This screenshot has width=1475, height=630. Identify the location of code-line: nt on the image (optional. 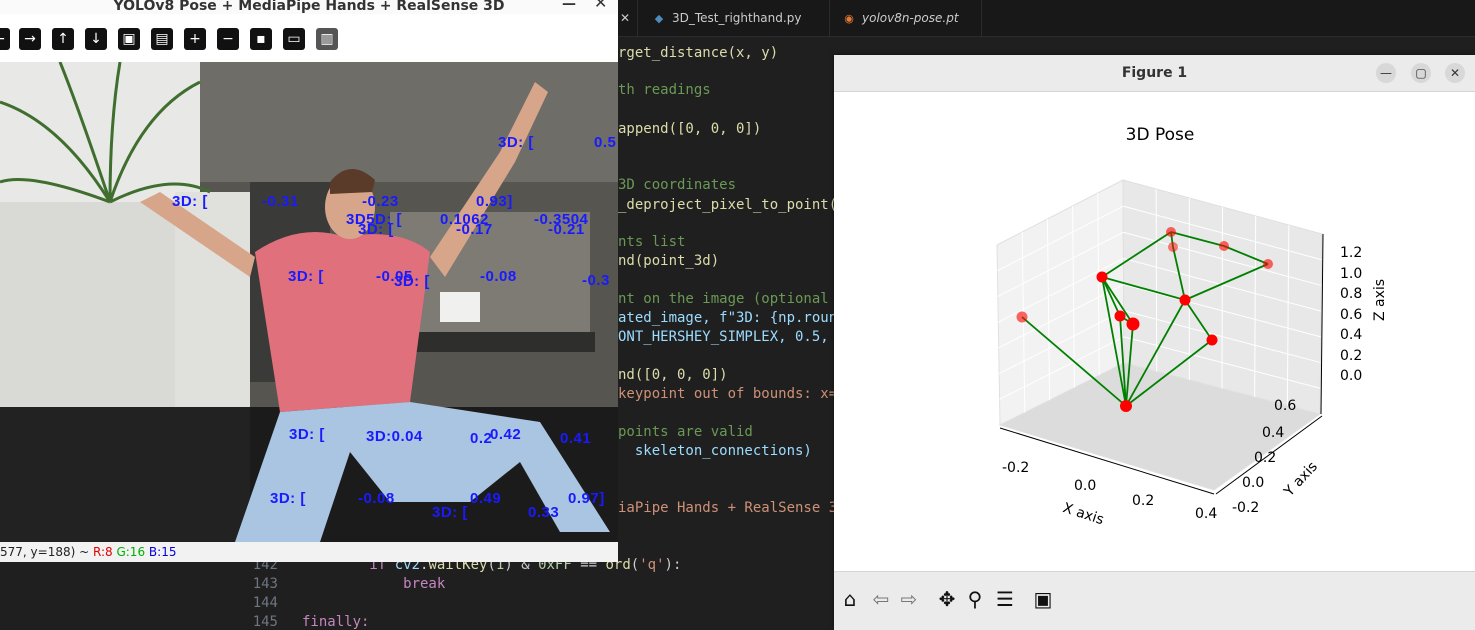
(723, 299).